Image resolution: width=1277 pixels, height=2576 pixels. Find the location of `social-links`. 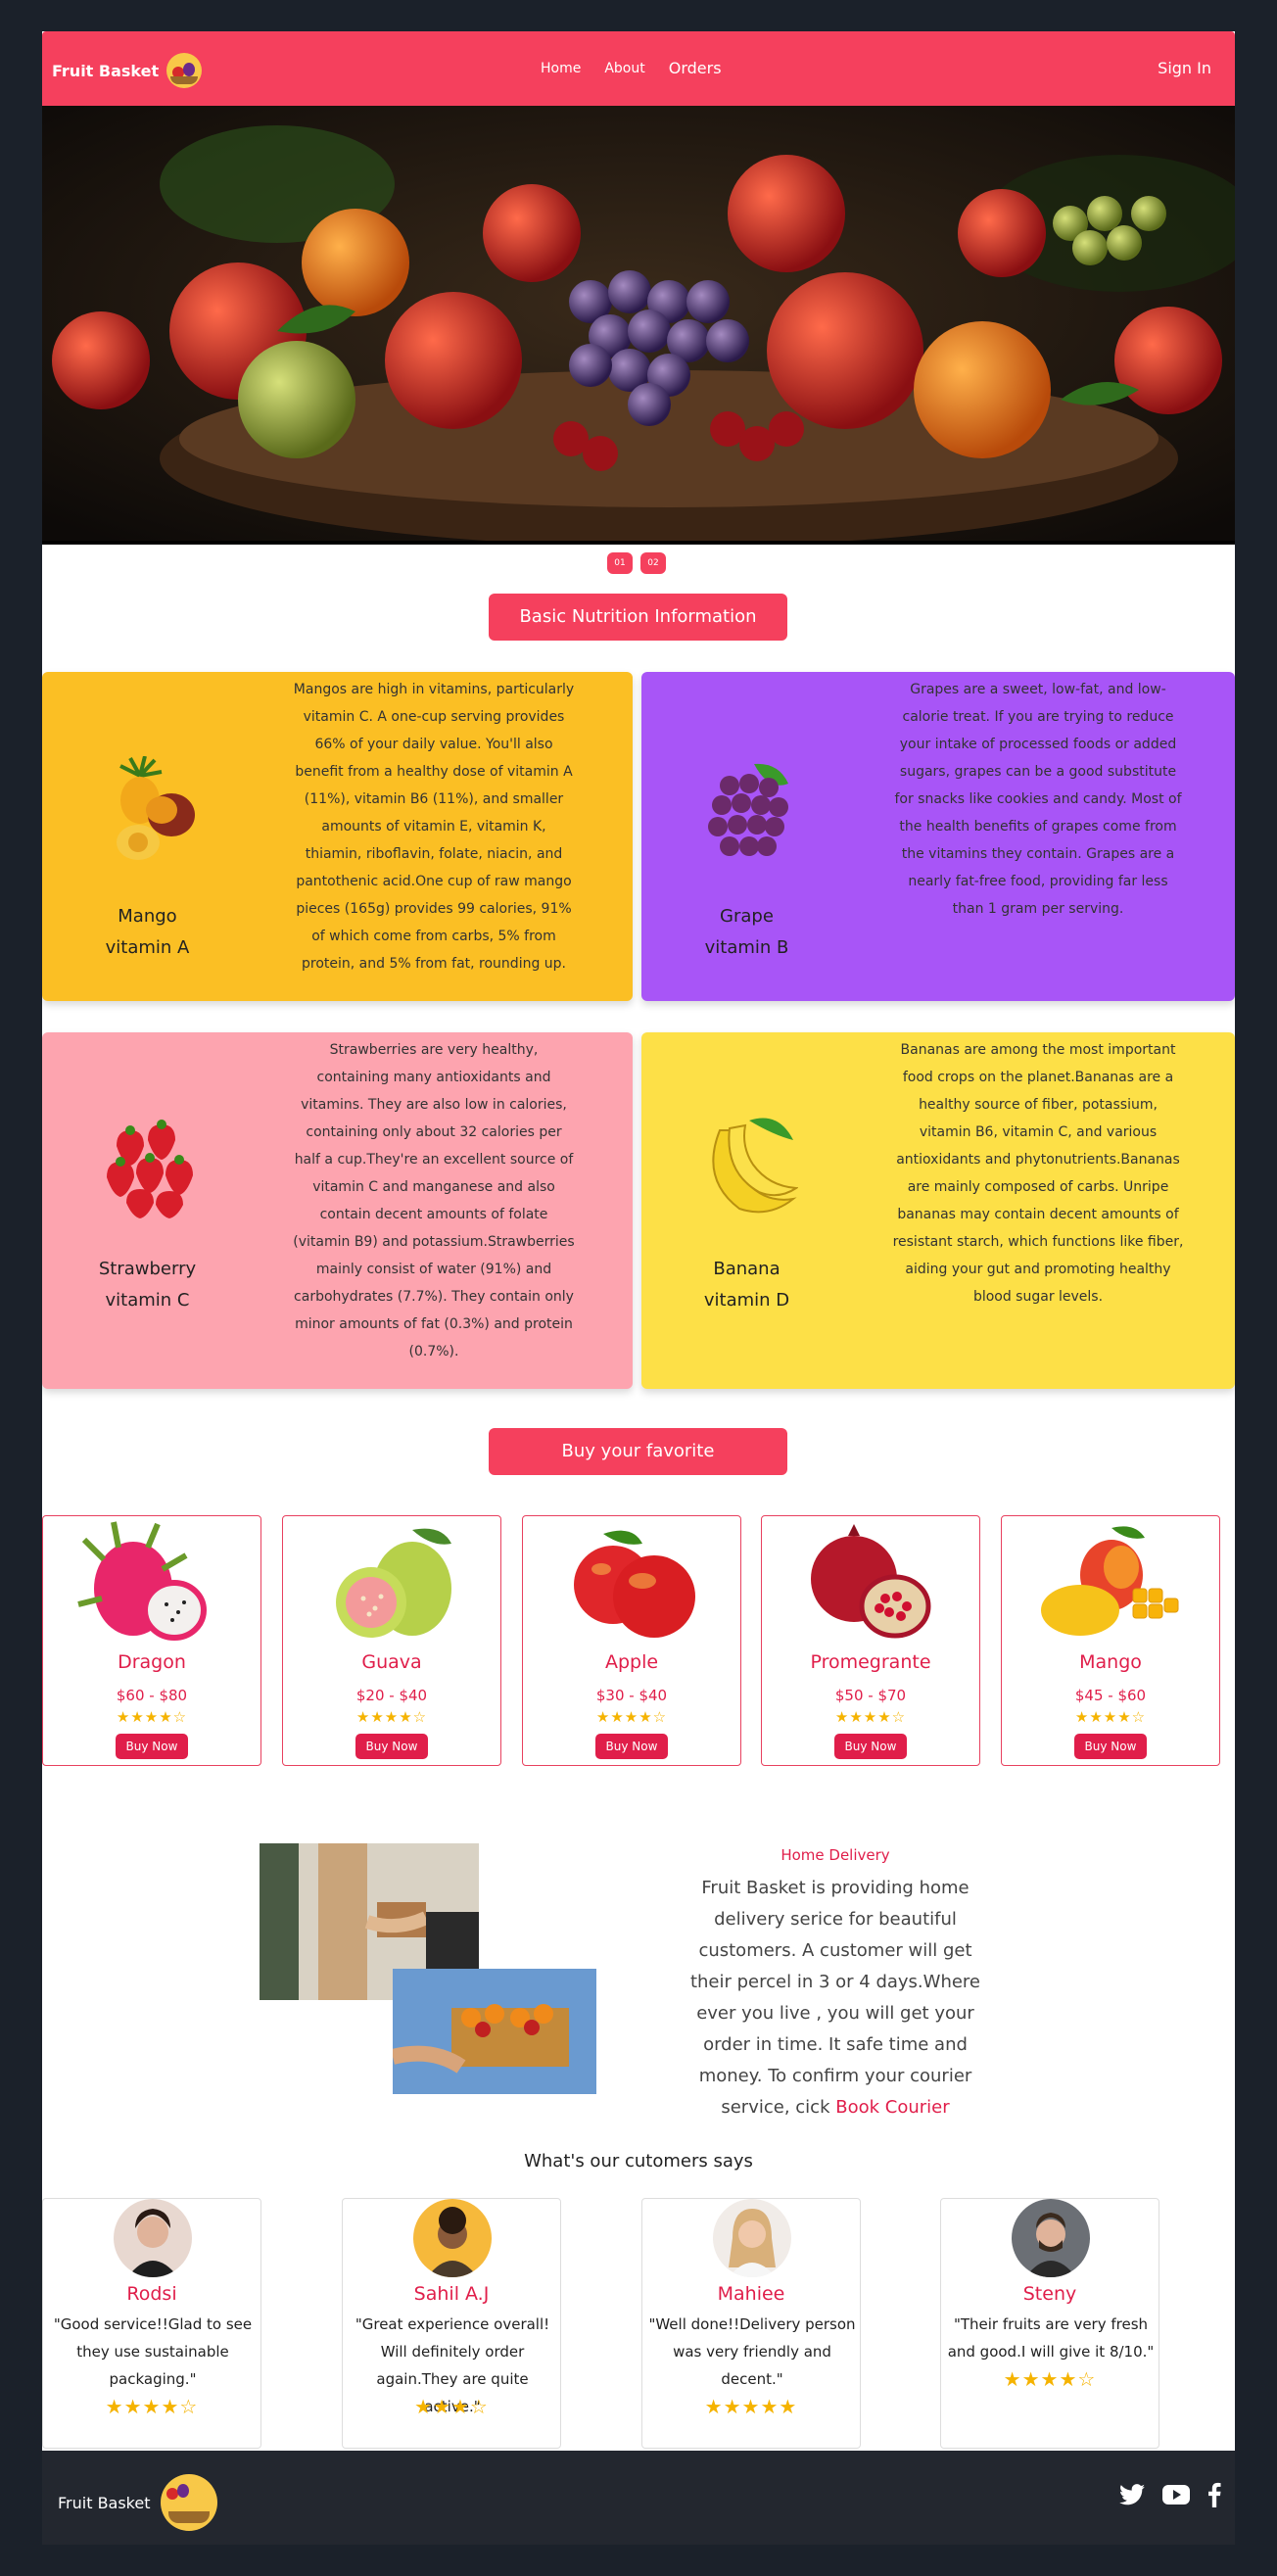

social-links is located at coordinates (1170, 2494).